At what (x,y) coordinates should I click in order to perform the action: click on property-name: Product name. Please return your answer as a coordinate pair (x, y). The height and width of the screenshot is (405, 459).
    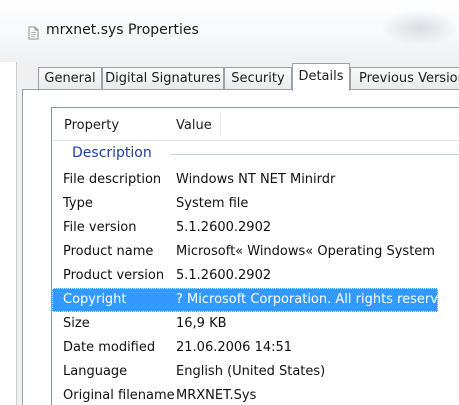
    Looking at the image, I should click on (108, 251).